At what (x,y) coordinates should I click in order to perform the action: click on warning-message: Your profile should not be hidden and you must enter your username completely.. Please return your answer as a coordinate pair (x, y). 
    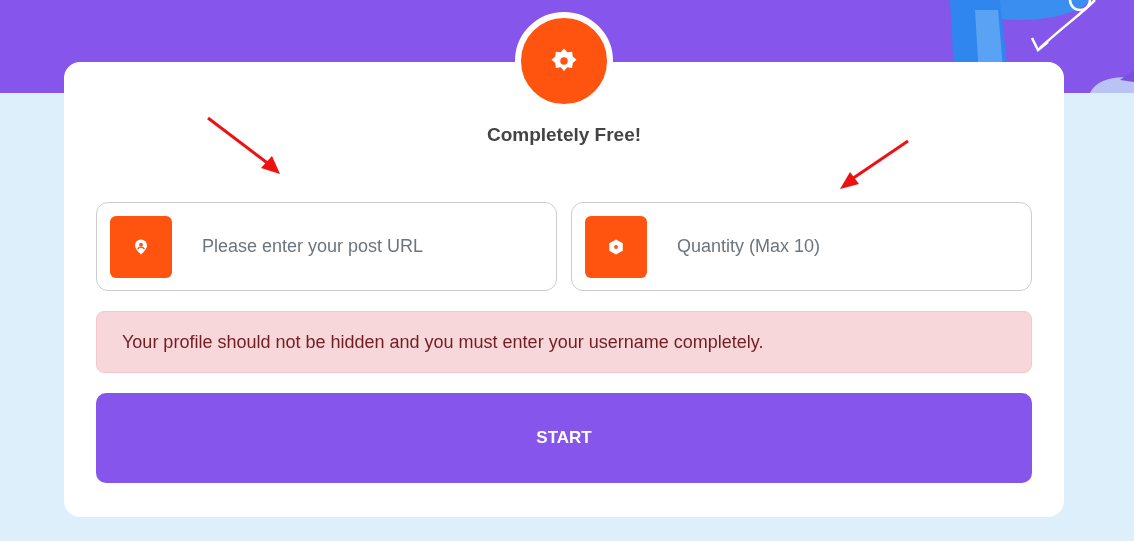
    Looking at the image, I should click on (564, 342).